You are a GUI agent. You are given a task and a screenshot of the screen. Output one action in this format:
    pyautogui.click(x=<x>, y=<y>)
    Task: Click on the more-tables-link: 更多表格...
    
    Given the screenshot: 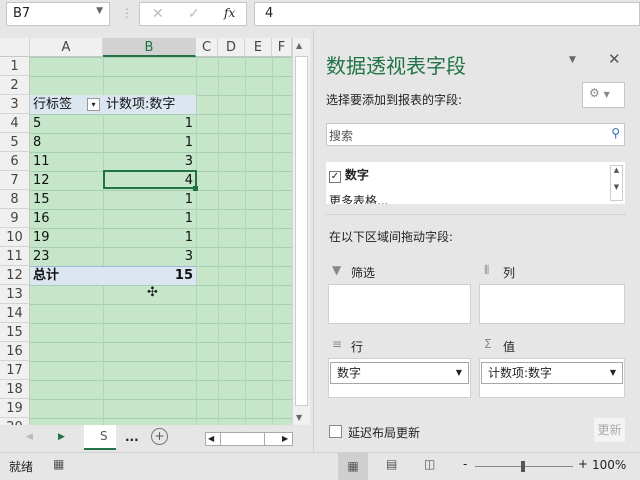 What is the action you would take?
    pyautogui.click(x=358, y=198)
    